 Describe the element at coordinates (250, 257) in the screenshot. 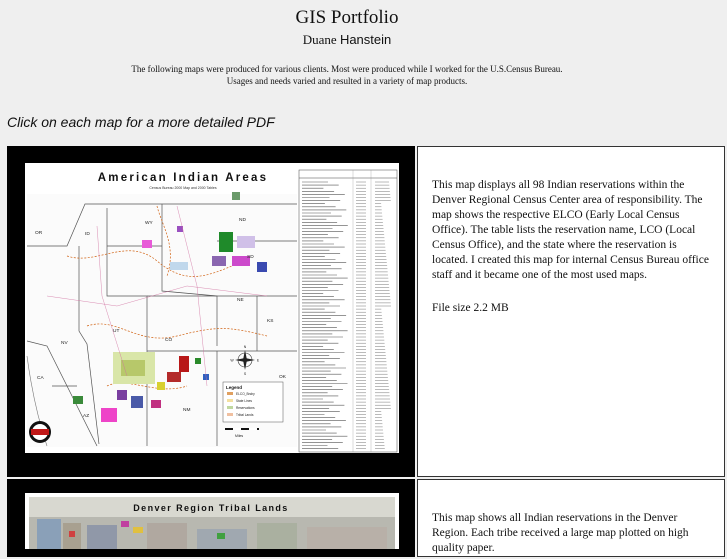

I see `state-label: SD` at that location.